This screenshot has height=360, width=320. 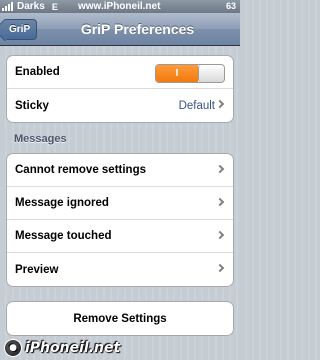 I want to click on status-bar: Darks E www.iPhoneil.net 63, so click(x=120, y=6).